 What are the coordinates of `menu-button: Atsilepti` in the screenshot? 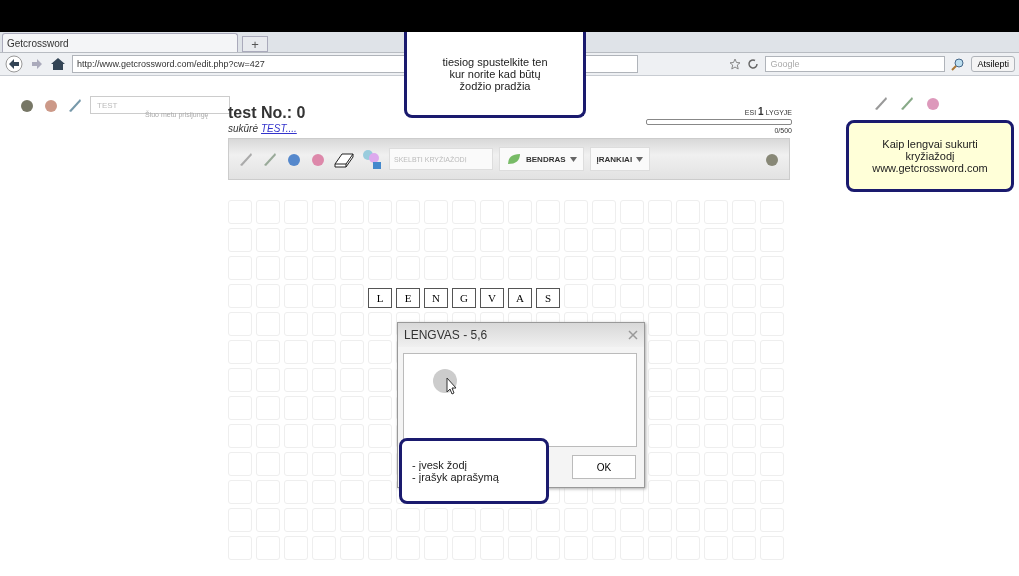 It's located at (993, 64).